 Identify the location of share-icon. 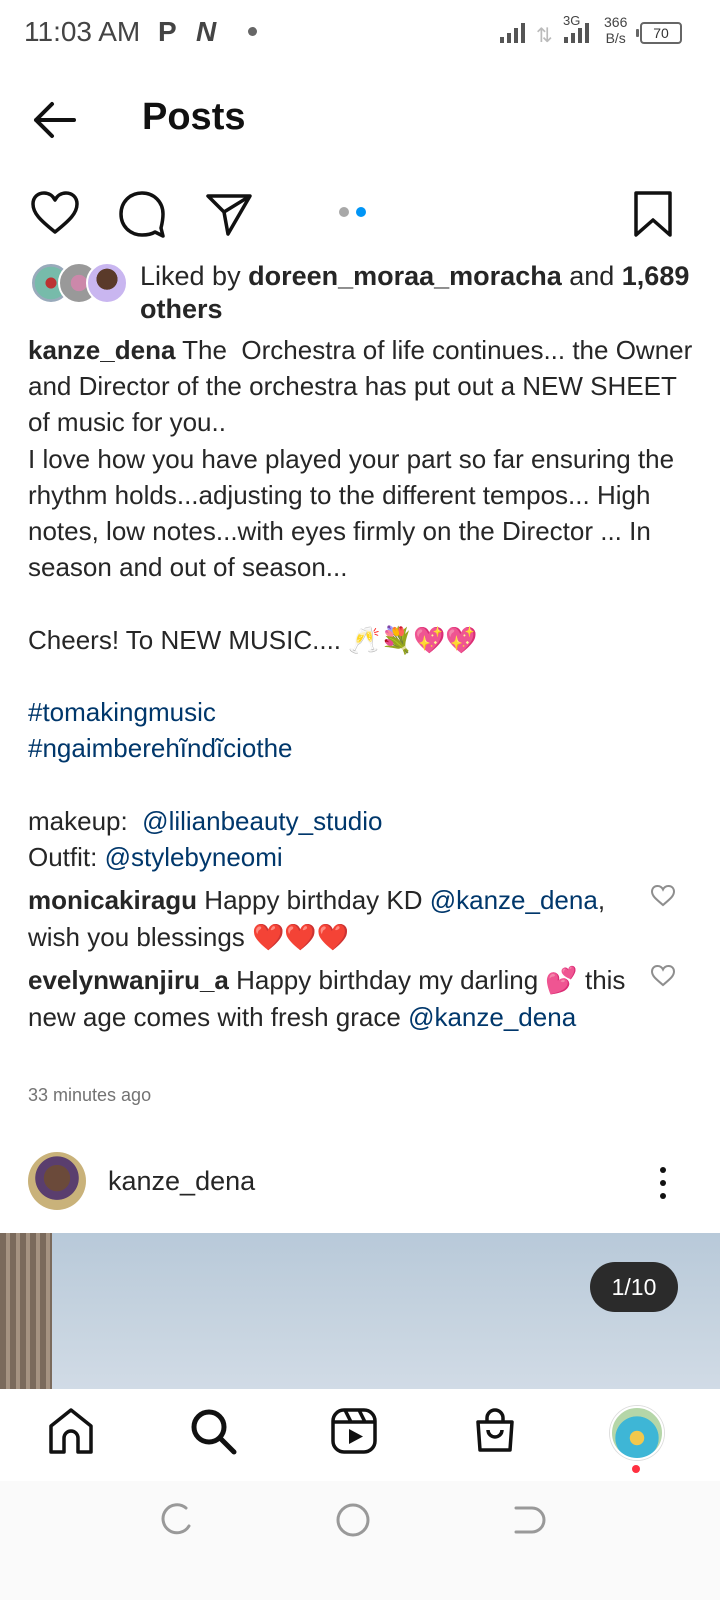
(229, 214).